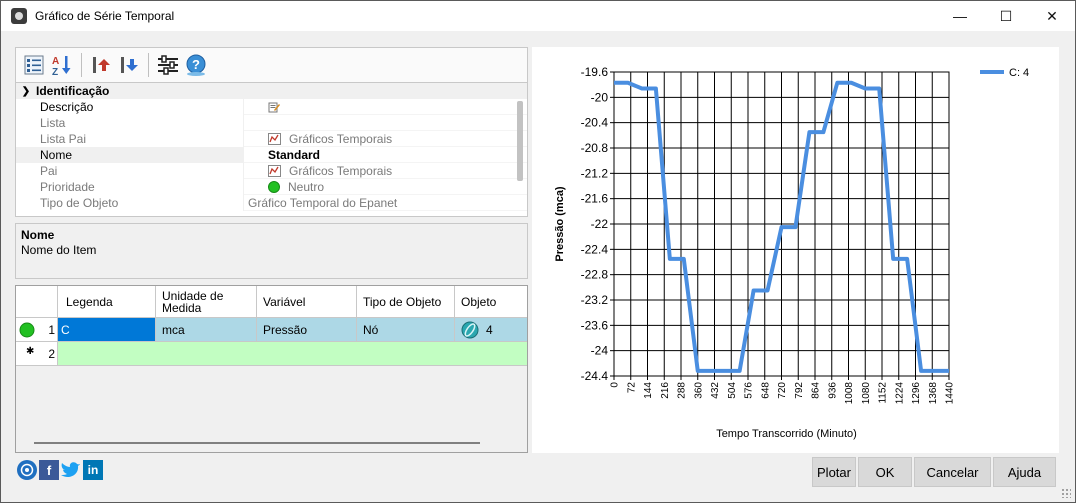  I want to click on property-value-text: Gráficos Temporais, so click(341, 138).